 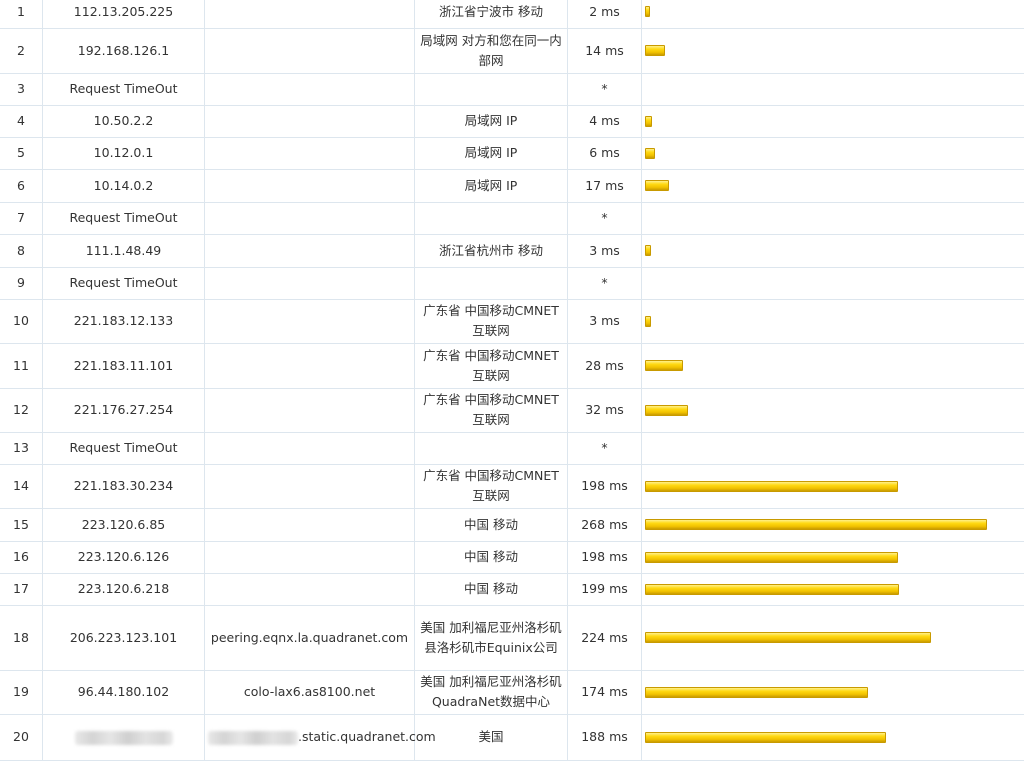 What do you see at coordinates (512, 525) in the screenshot?
I see `hop-row: 15 223.120.6.85 中国 移动 268 ms` at bounding box center [512, 525].